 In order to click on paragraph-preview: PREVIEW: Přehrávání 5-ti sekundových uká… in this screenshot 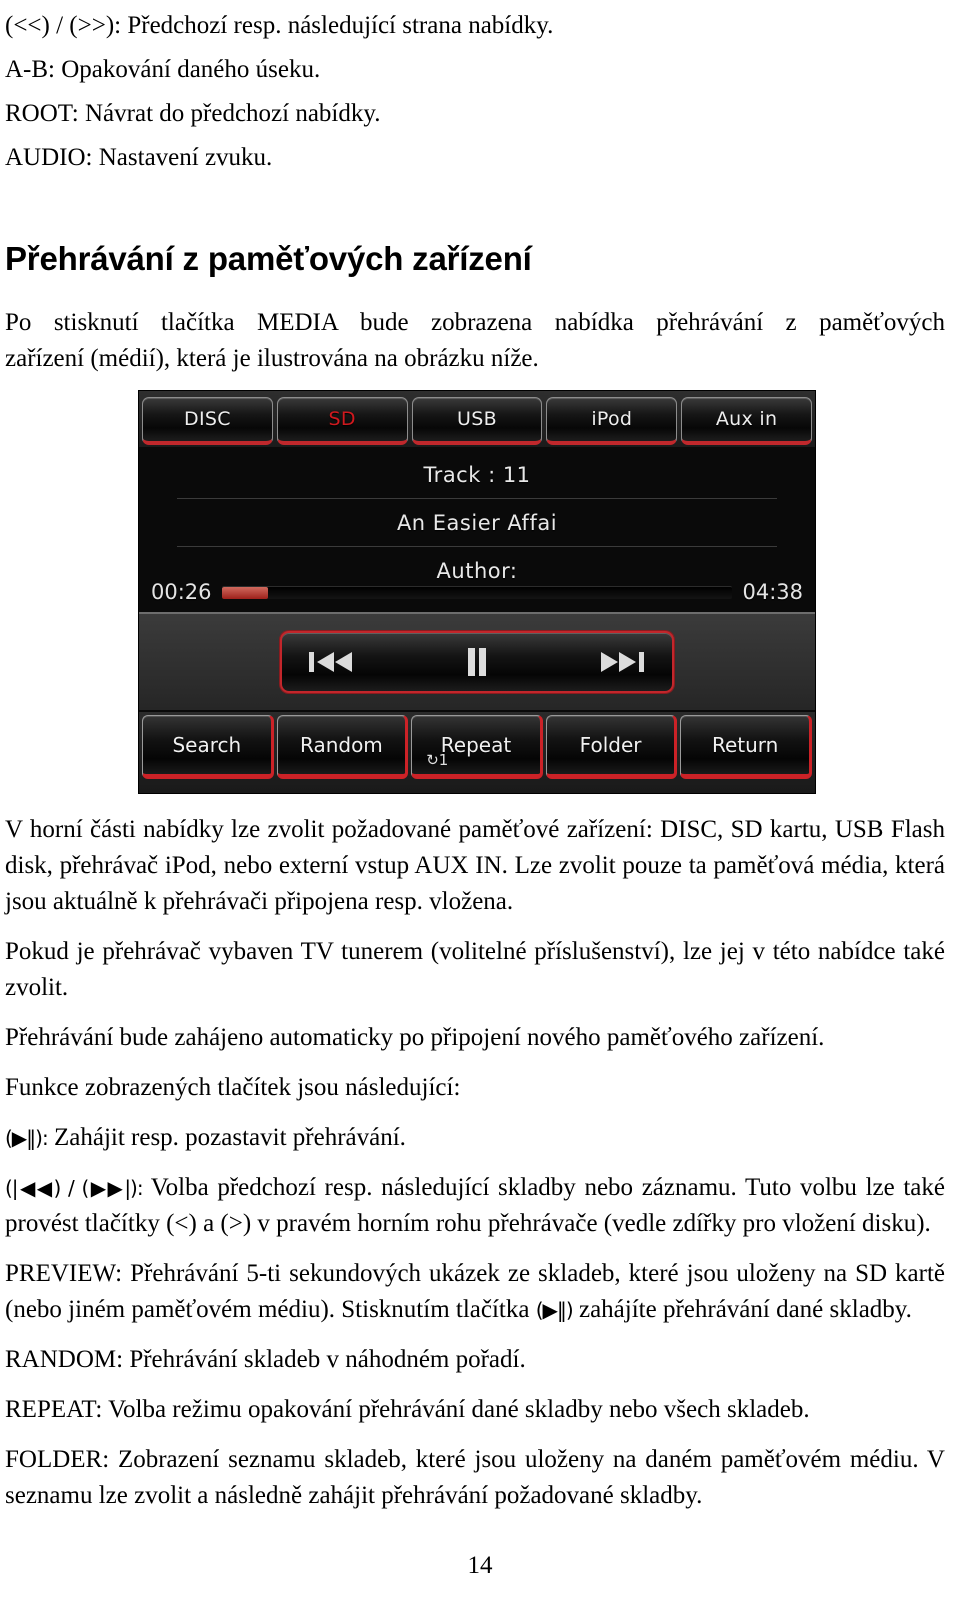, I will do `click(475, 1292)`.